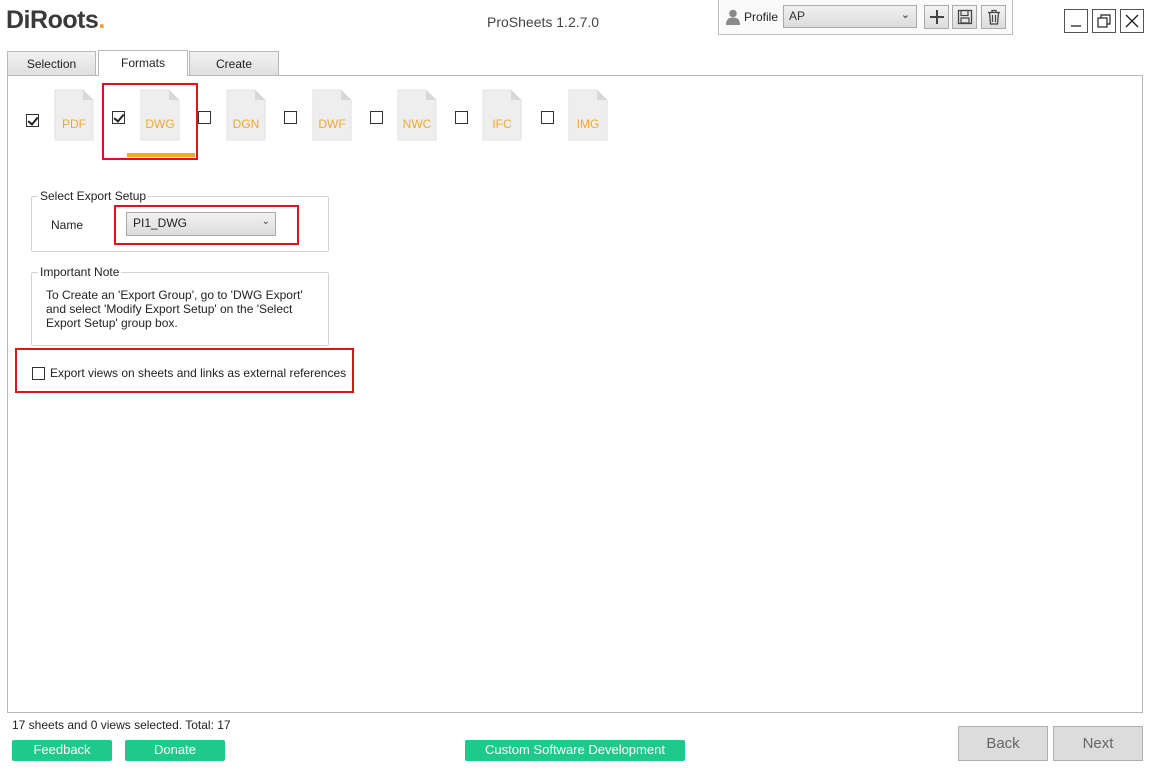 The height and width of the screenshot is (773, 1152). What do you see at coordinates (733, 17) in the screenshot?
I see `user-icon` at bounding box center [733, 17].